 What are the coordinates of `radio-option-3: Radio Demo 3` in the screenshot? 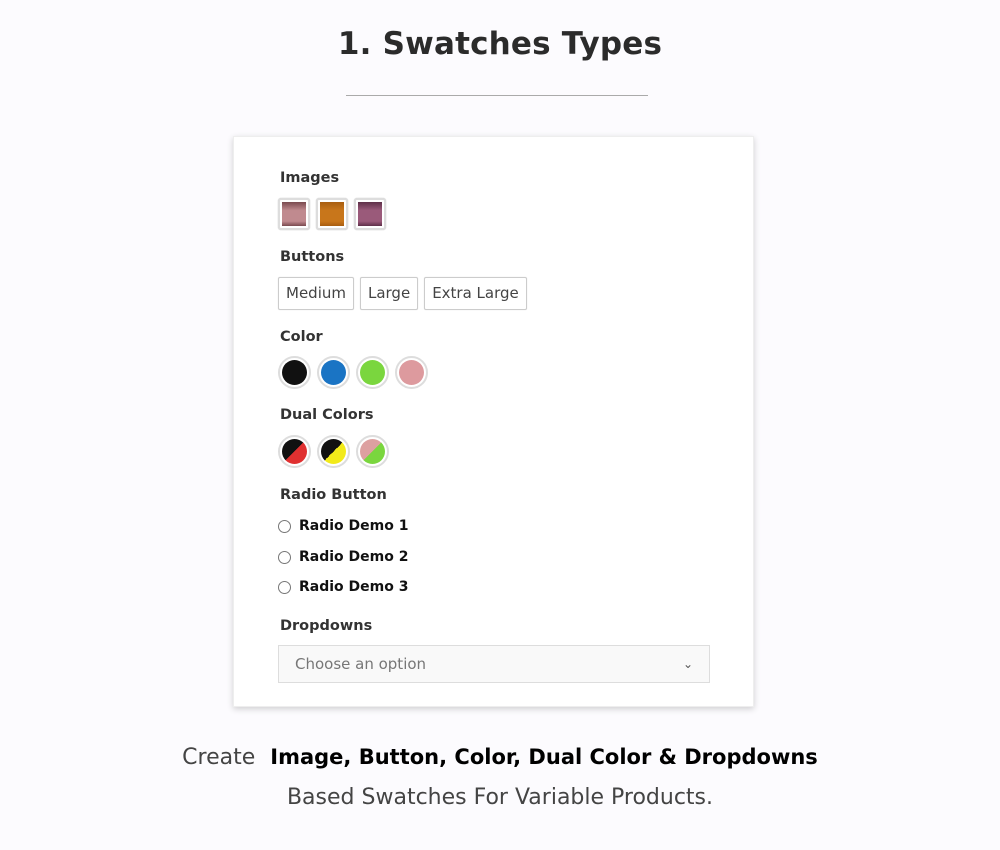 It's located at (343, 587).